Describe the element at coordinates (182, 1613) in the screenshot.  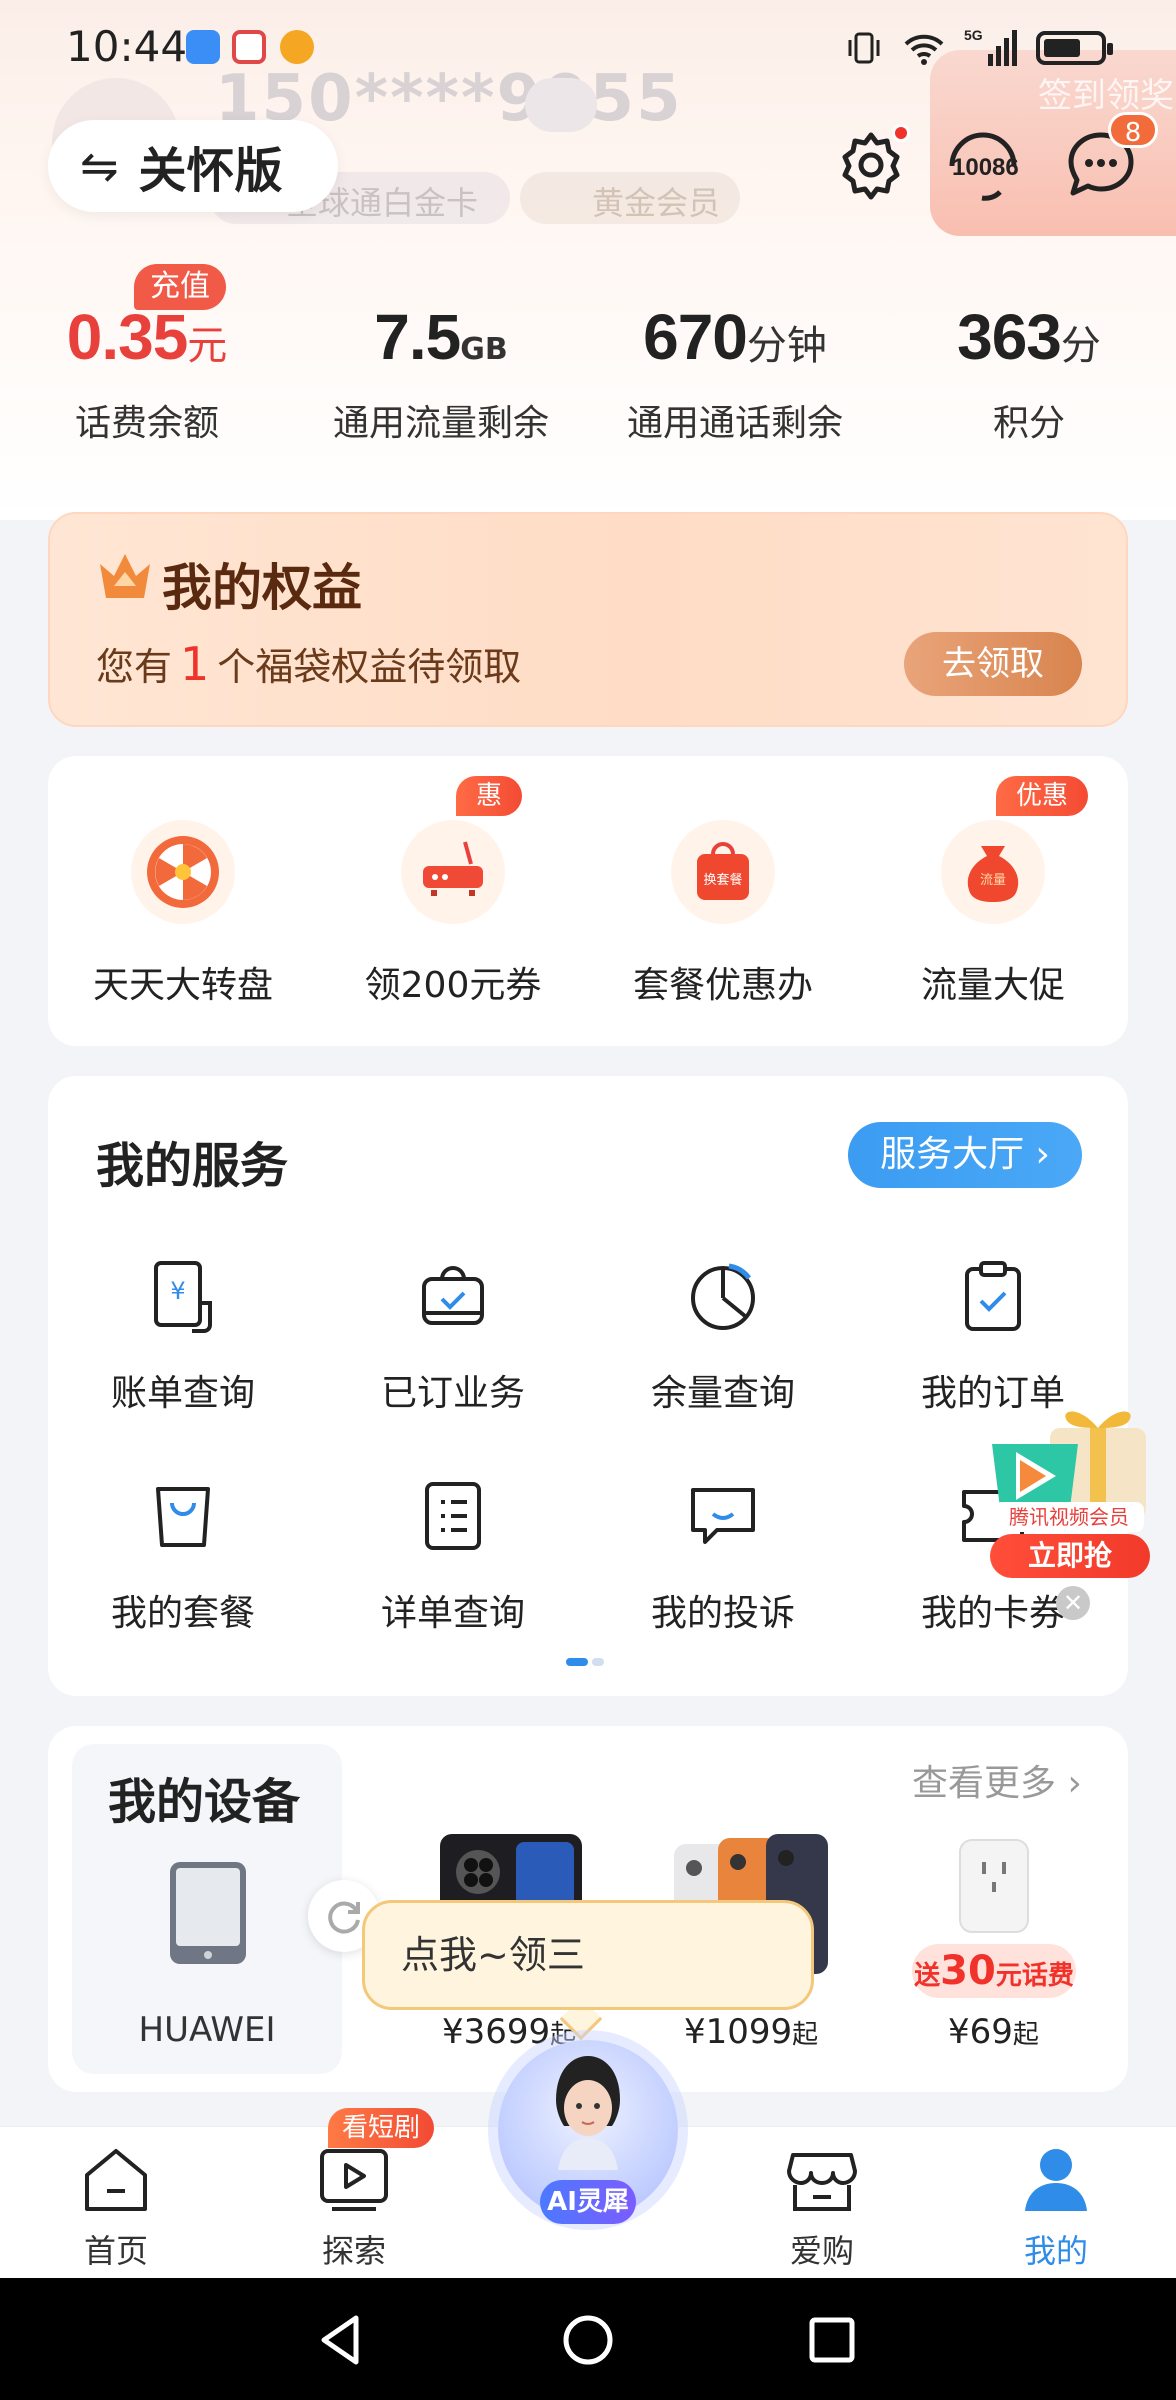
I see `service-my-plan-label: 我的套餐` at that location.